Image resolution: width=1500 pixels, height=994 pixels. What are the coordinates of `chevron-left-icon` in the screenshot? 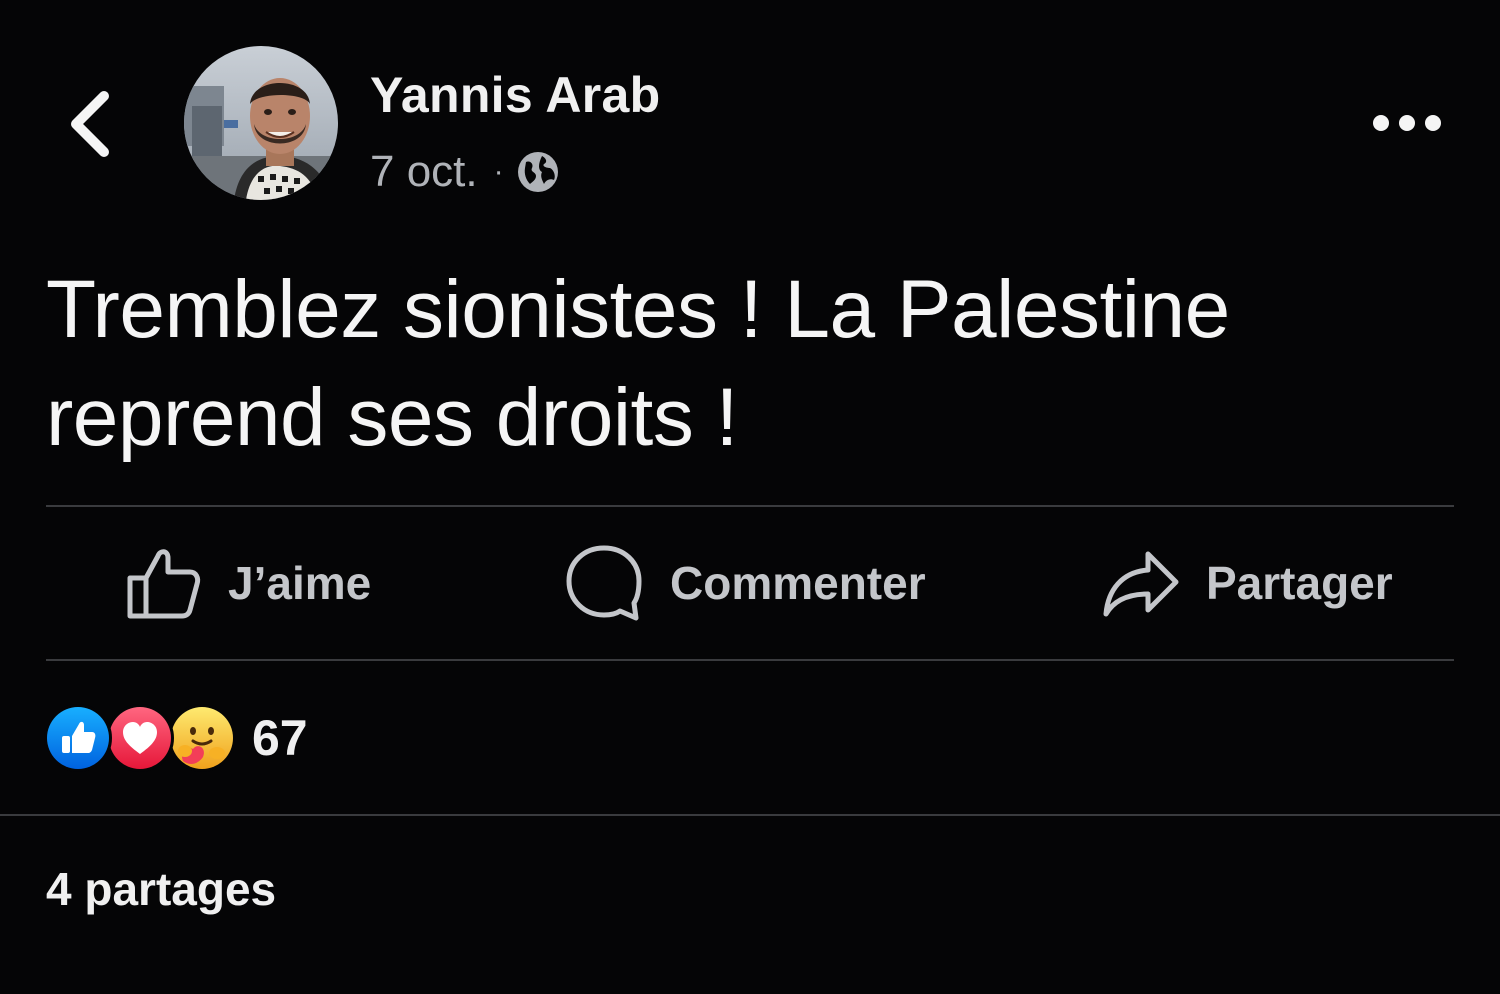 It's located at (90, 124).